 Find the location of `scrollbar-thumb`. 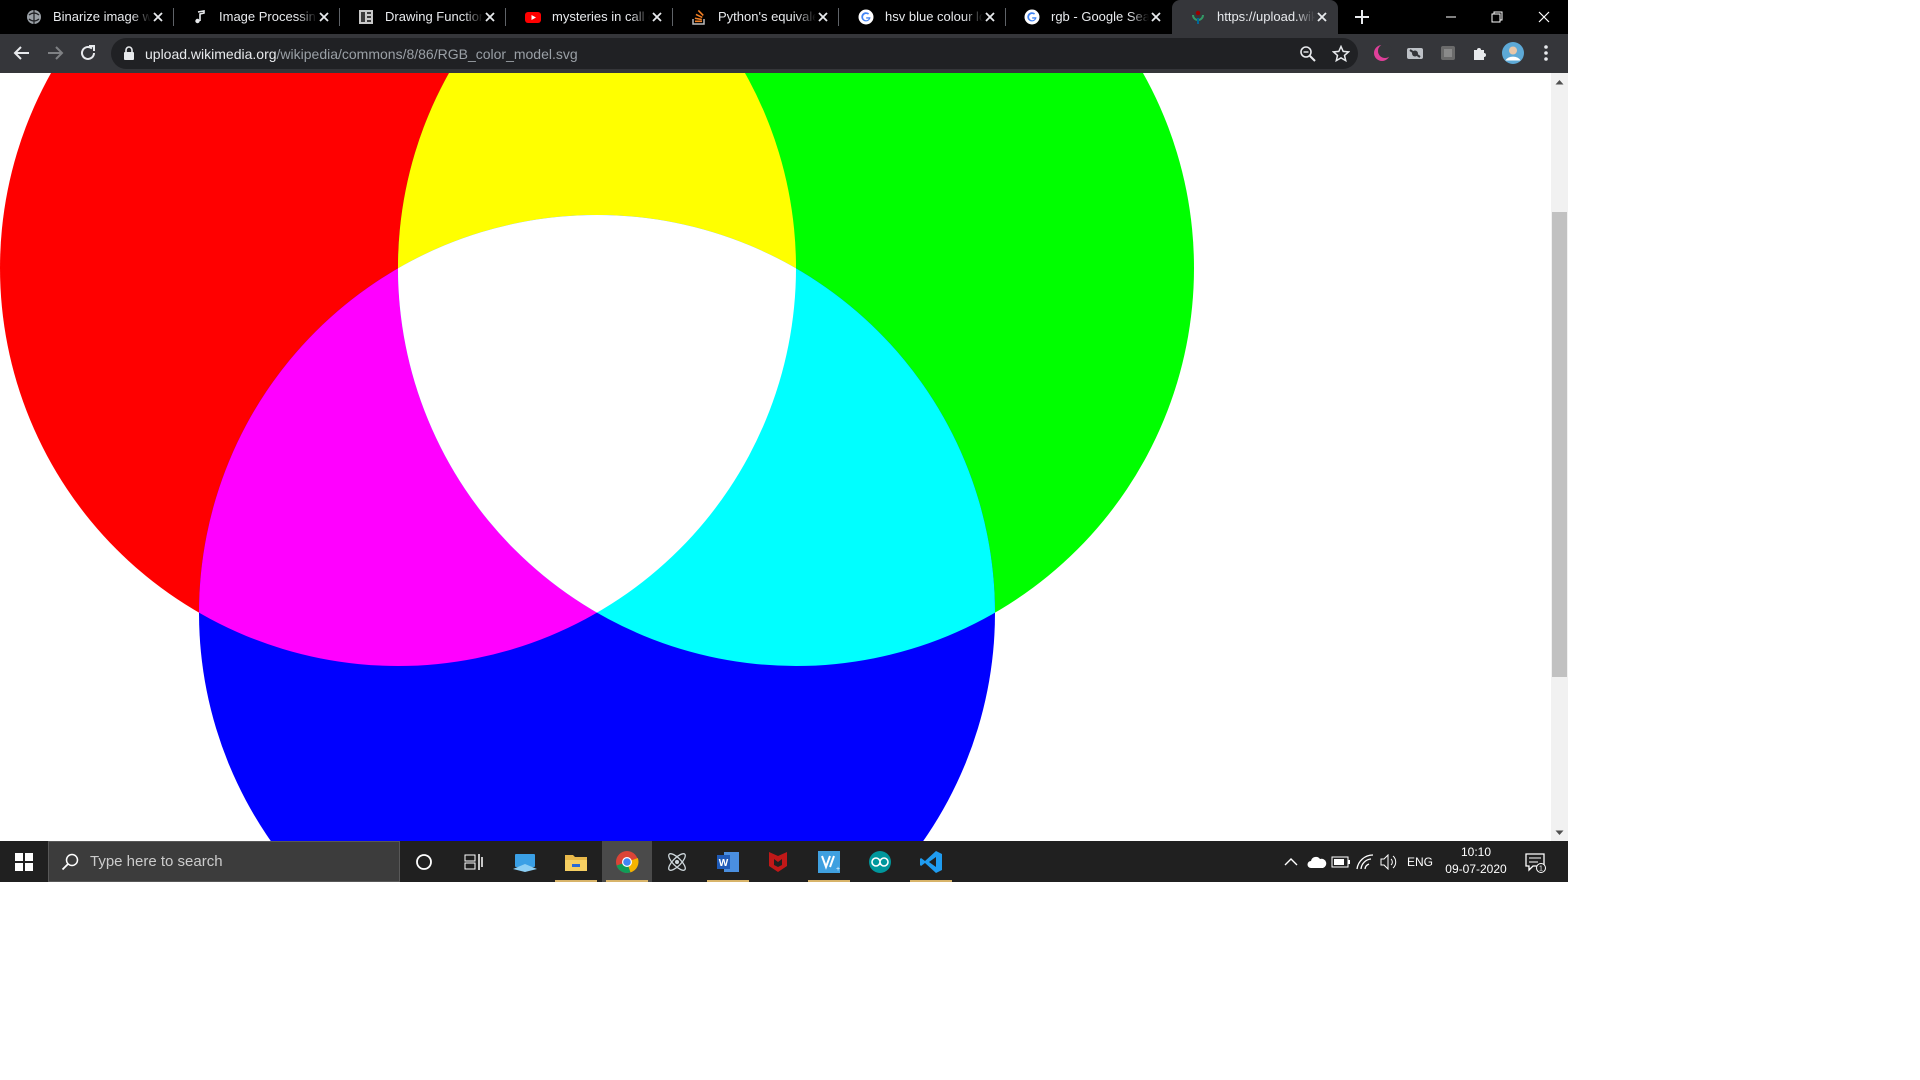

scrollbar-thumb is located at coordinates (1559, 444).